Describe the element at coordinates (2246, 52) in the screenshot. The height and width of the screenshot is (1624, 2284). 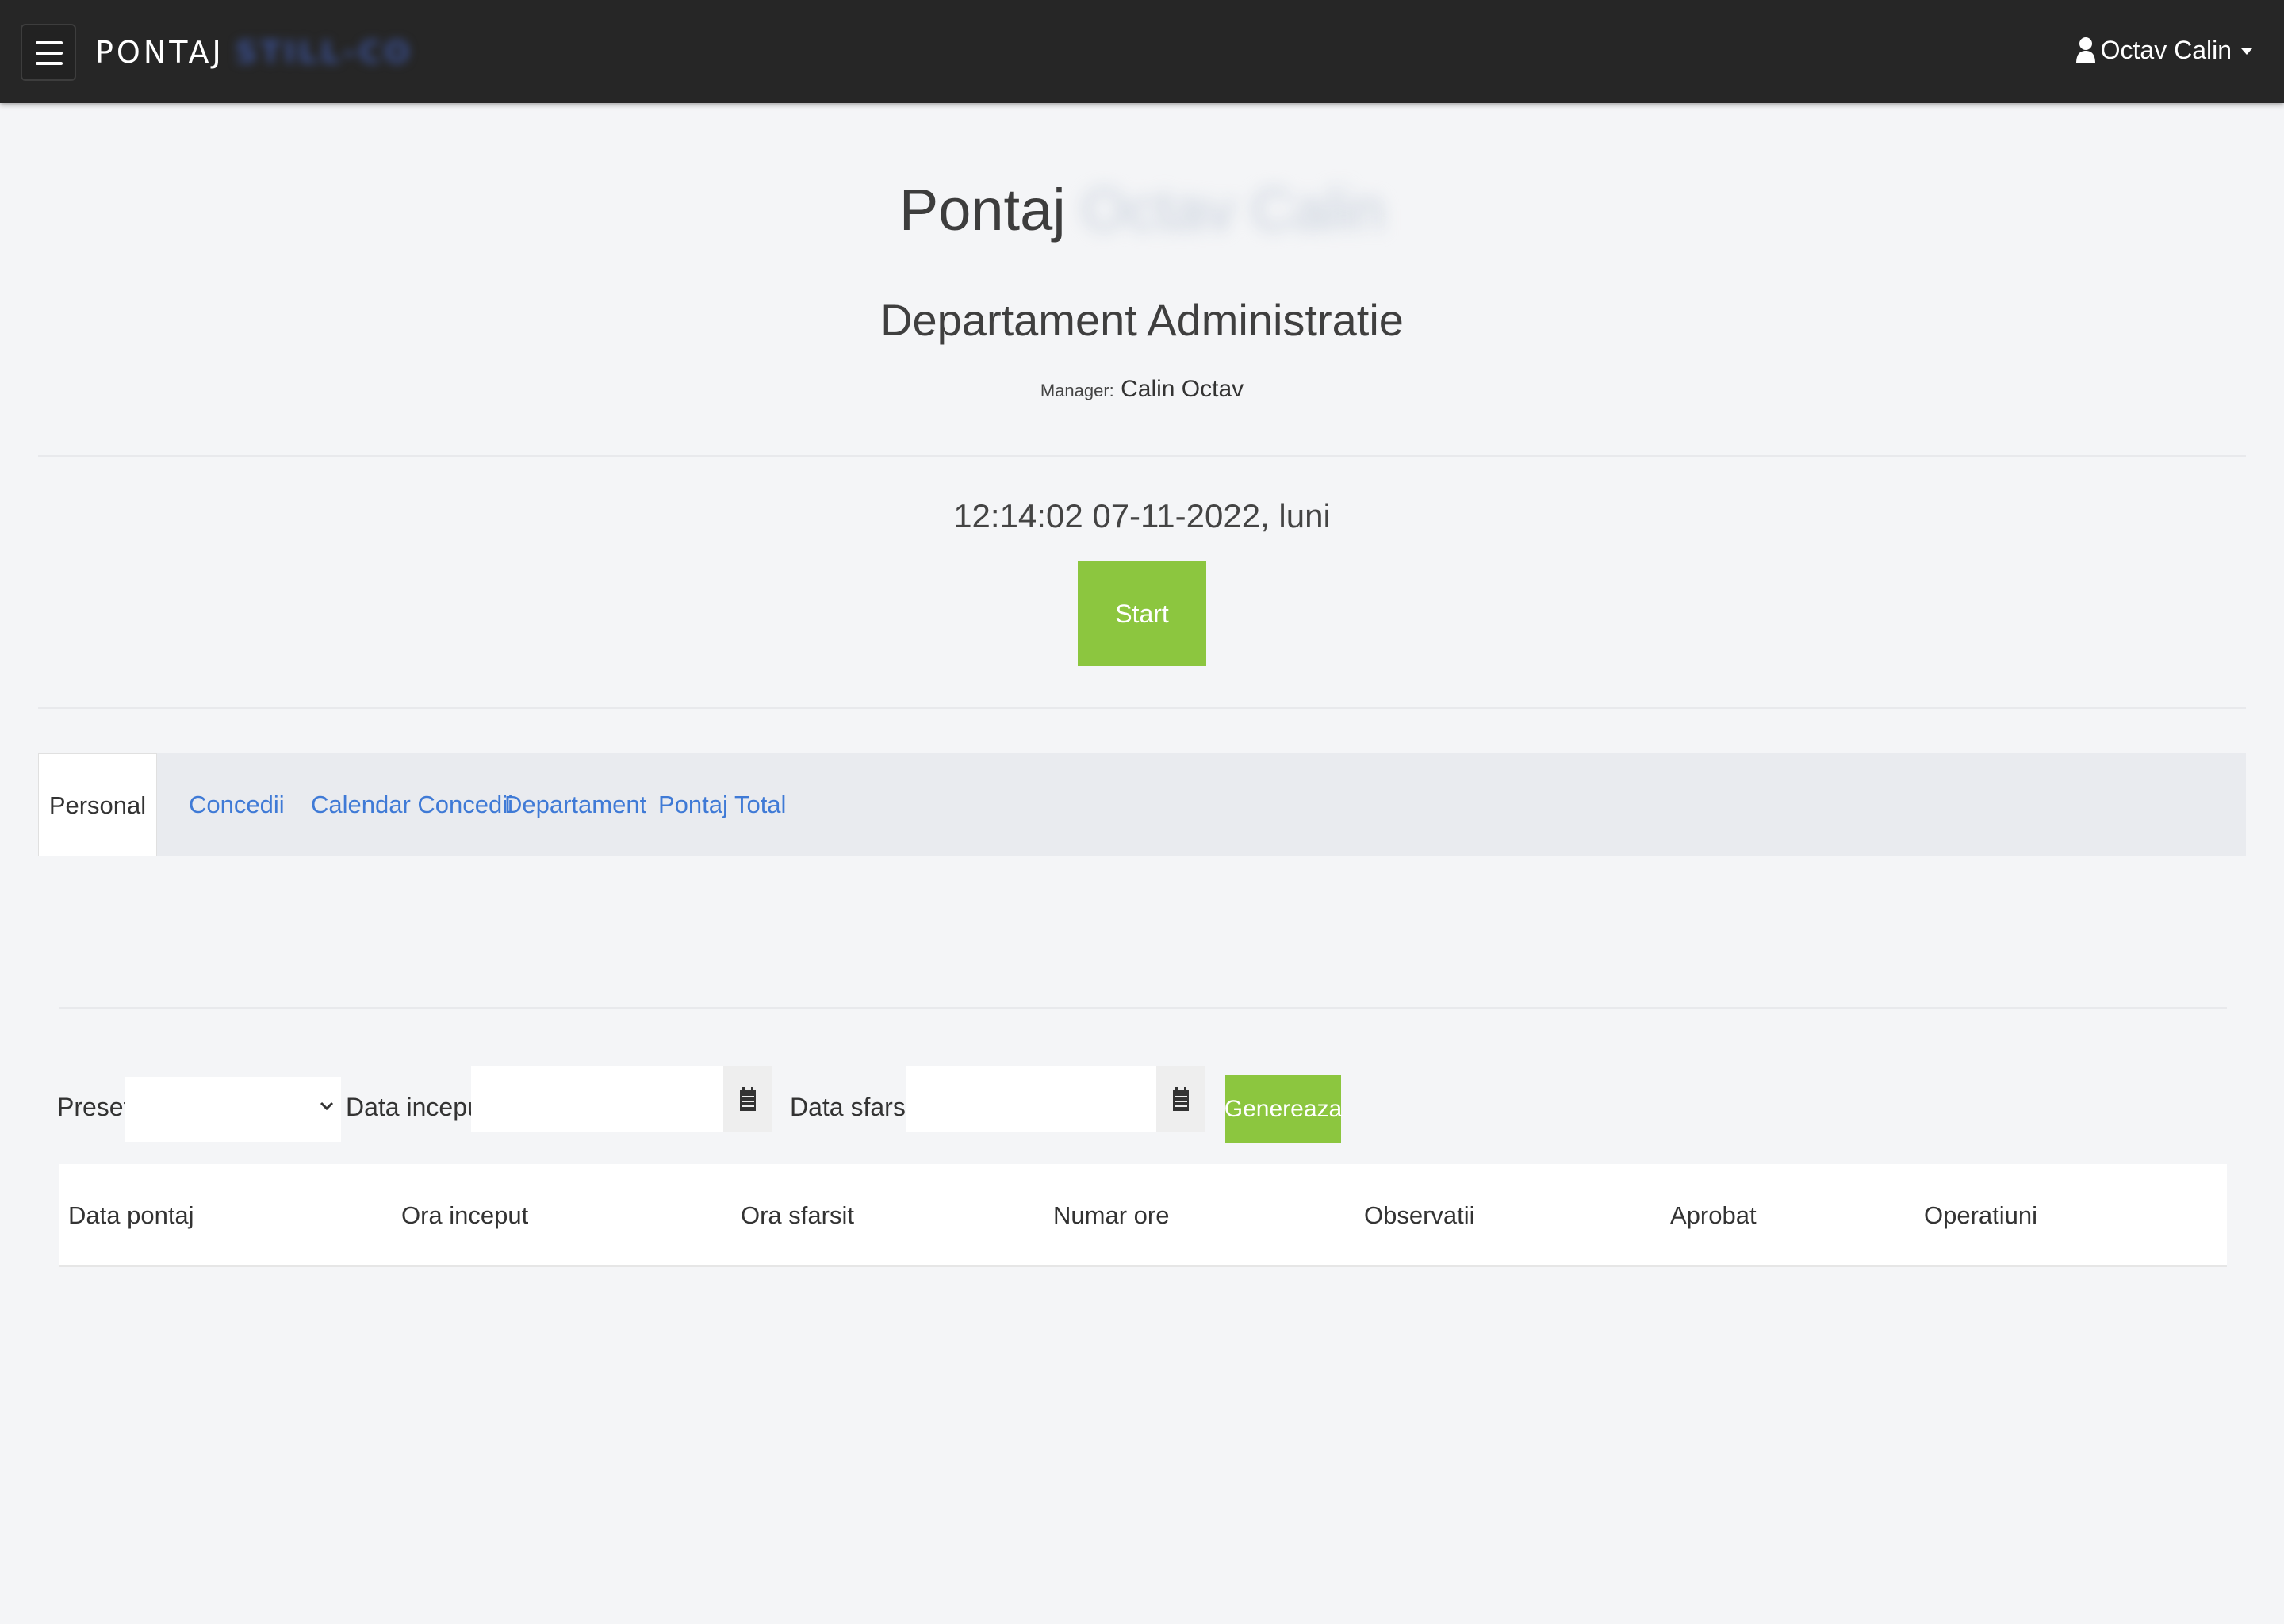
I see `caret-down-icon` at that location.